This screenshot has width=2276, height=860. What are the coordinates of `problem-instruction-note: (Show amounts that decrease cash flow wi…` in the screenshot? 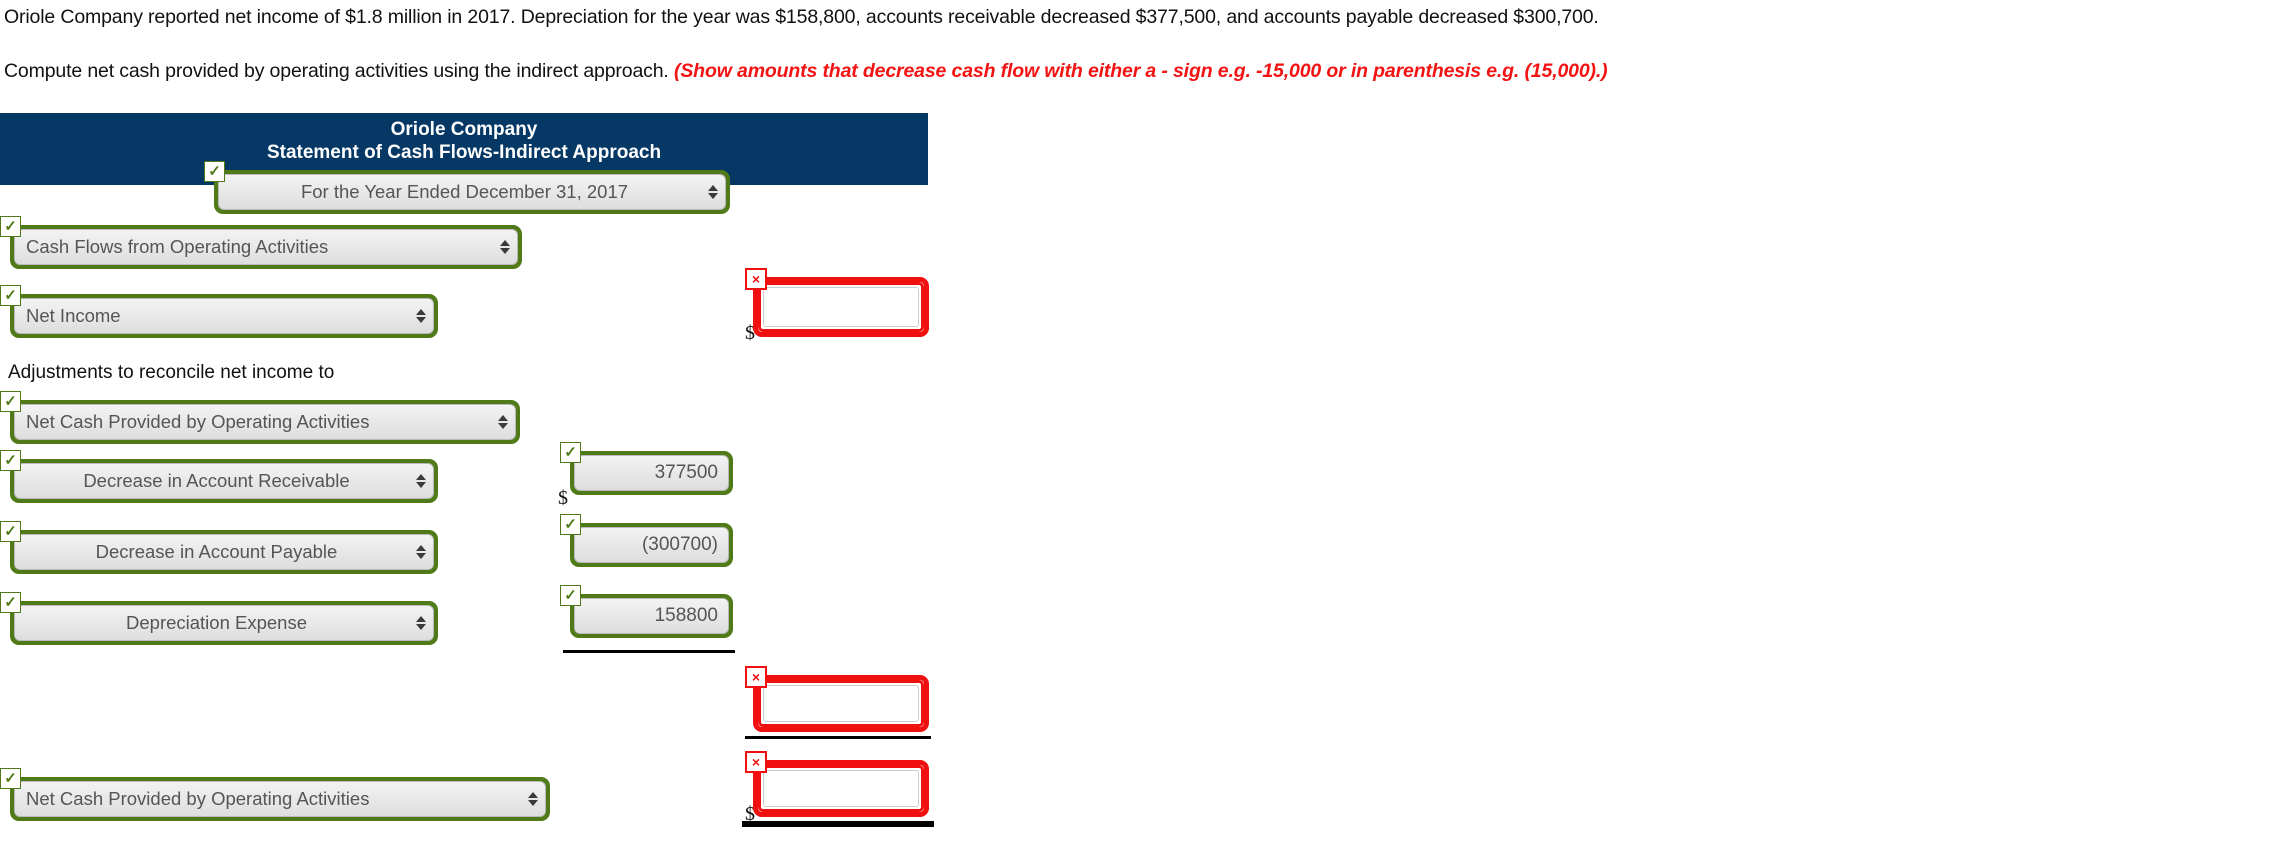 It's located at (1140, 71).